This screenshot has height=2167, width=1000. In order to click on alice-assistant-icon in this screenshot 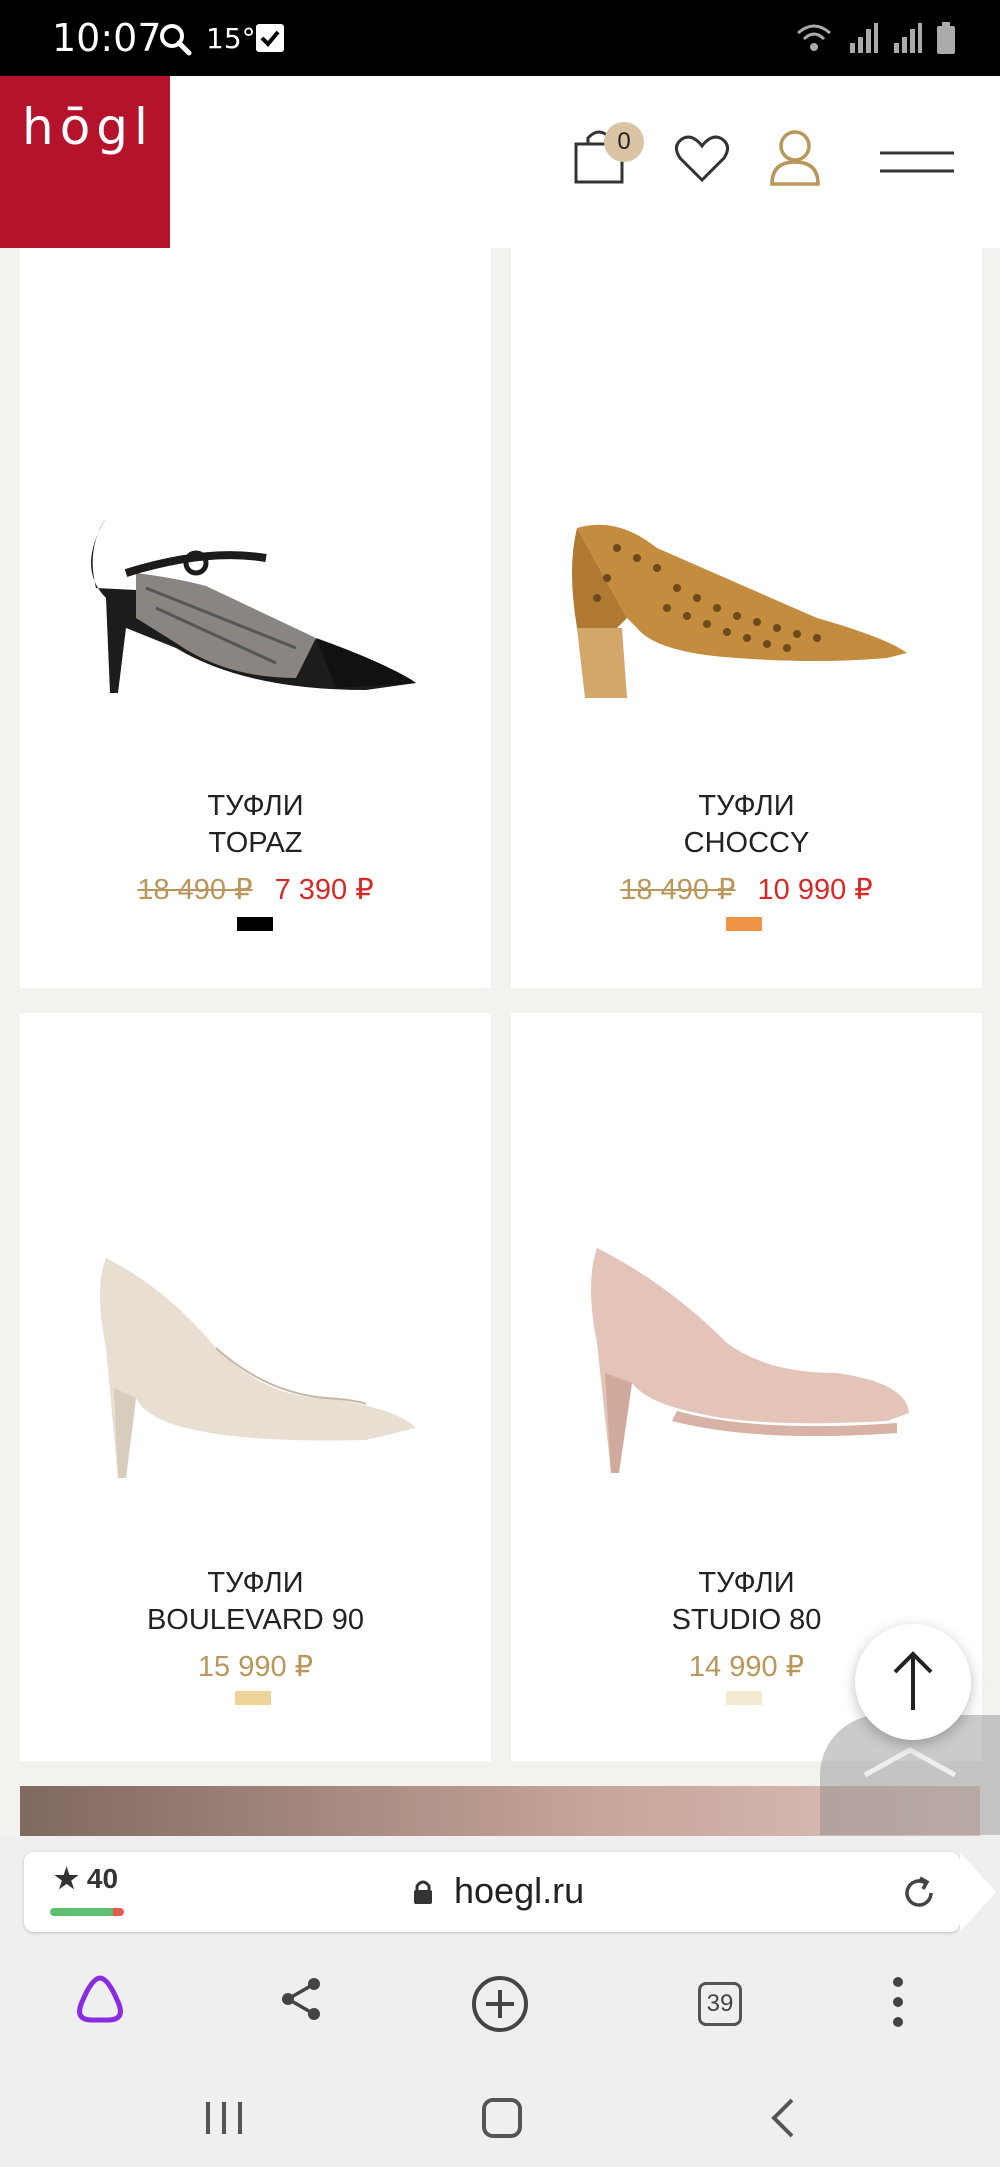, I will do `click(100, 2000)`.